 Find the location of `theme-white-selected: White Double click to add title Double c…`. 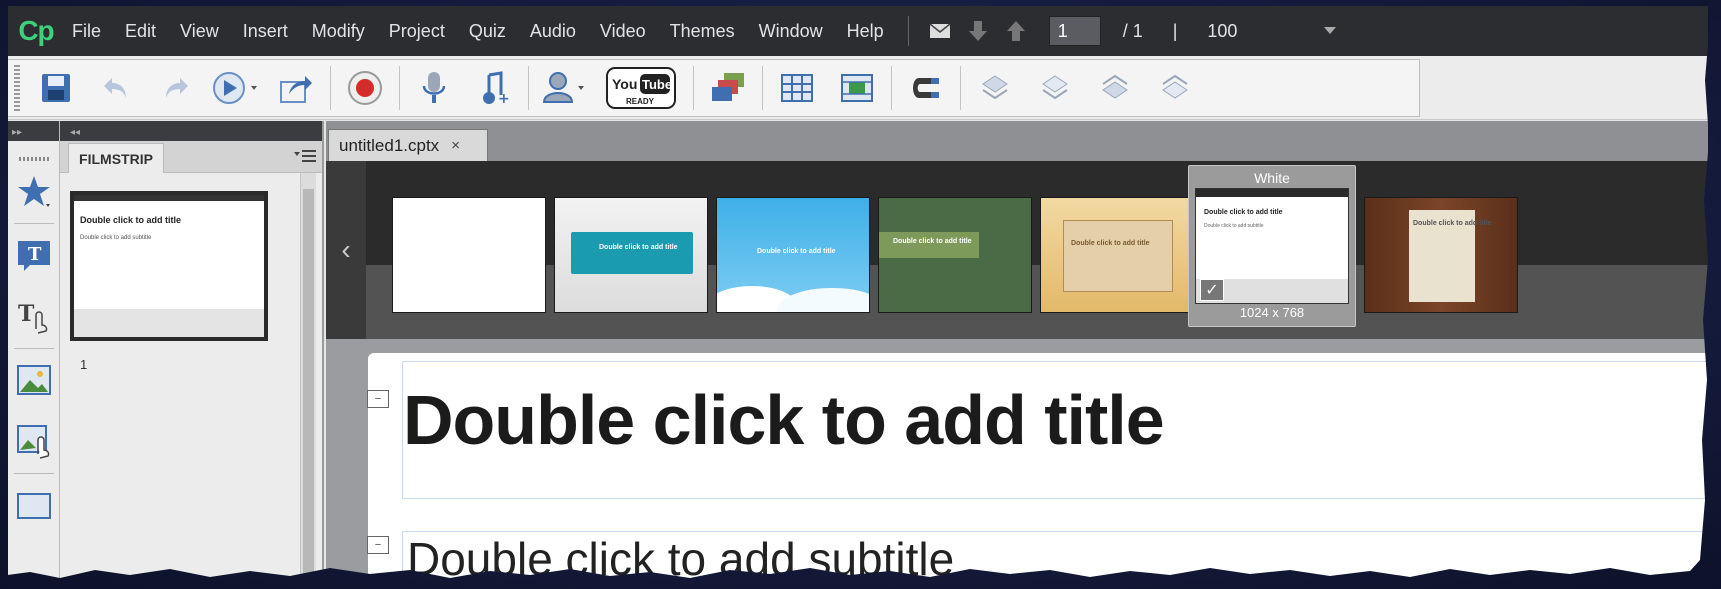

theme-white-selected: White Double click to add title Double c… is located at coordinates (1272, 246).